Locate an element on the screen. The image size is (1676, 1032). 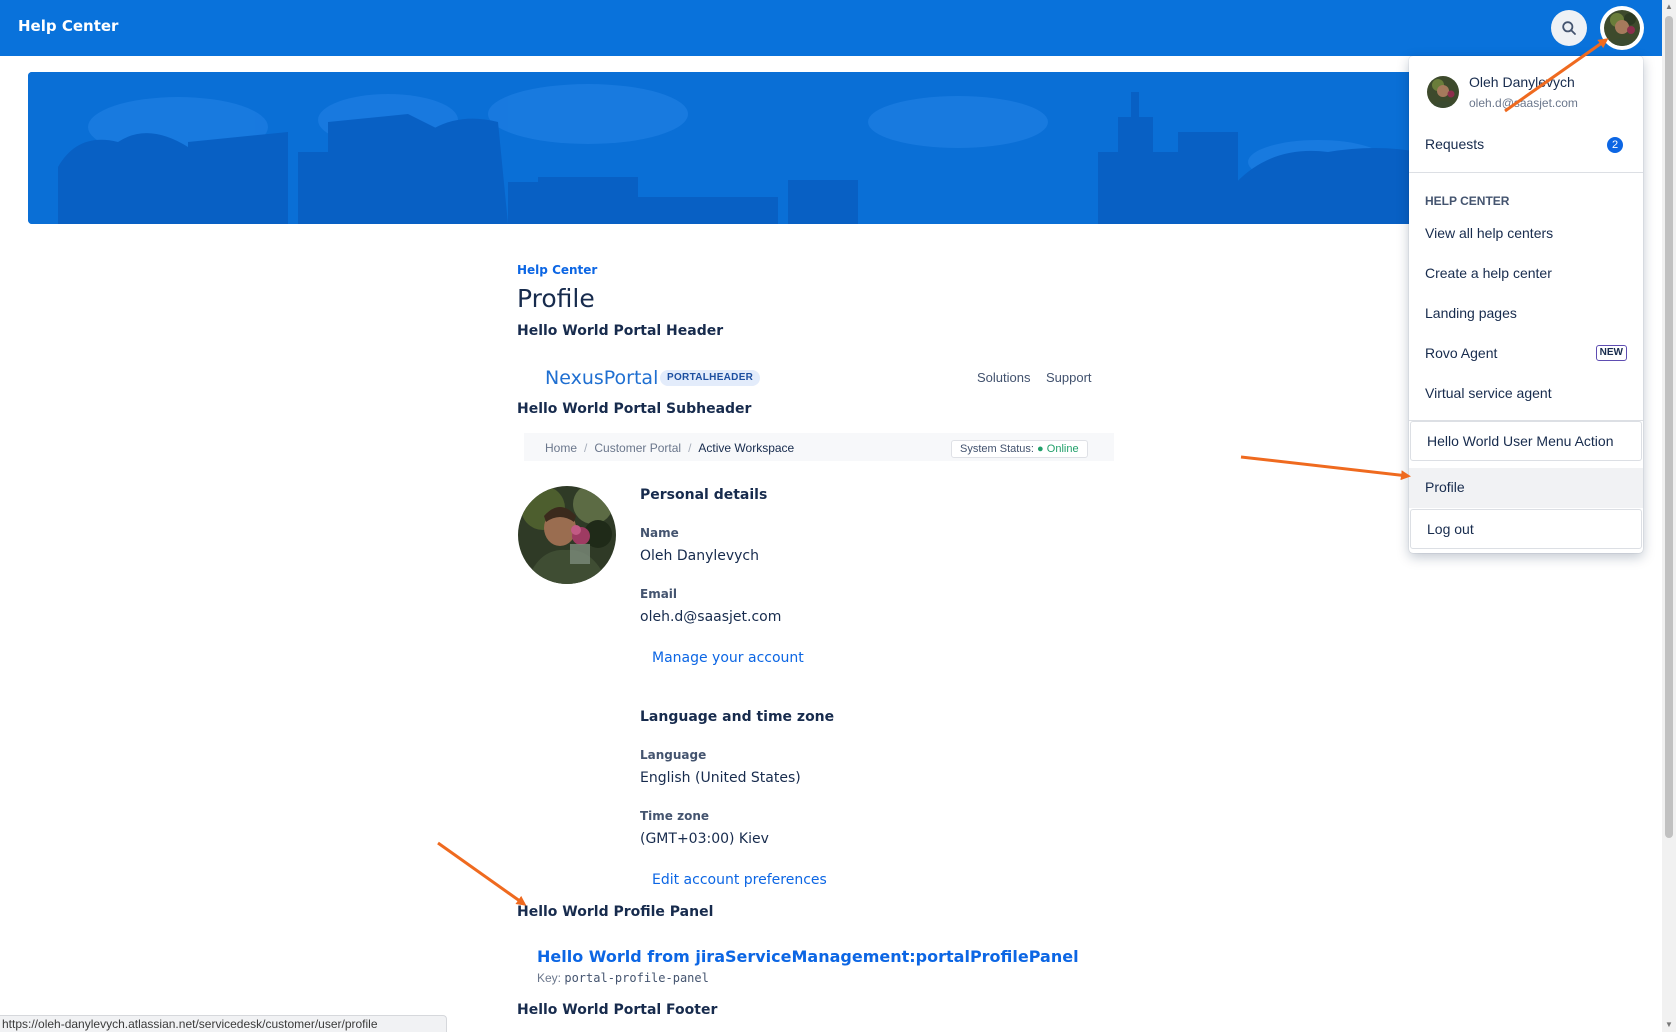
system-status-value: Online is located at coordinates (1062, 449).